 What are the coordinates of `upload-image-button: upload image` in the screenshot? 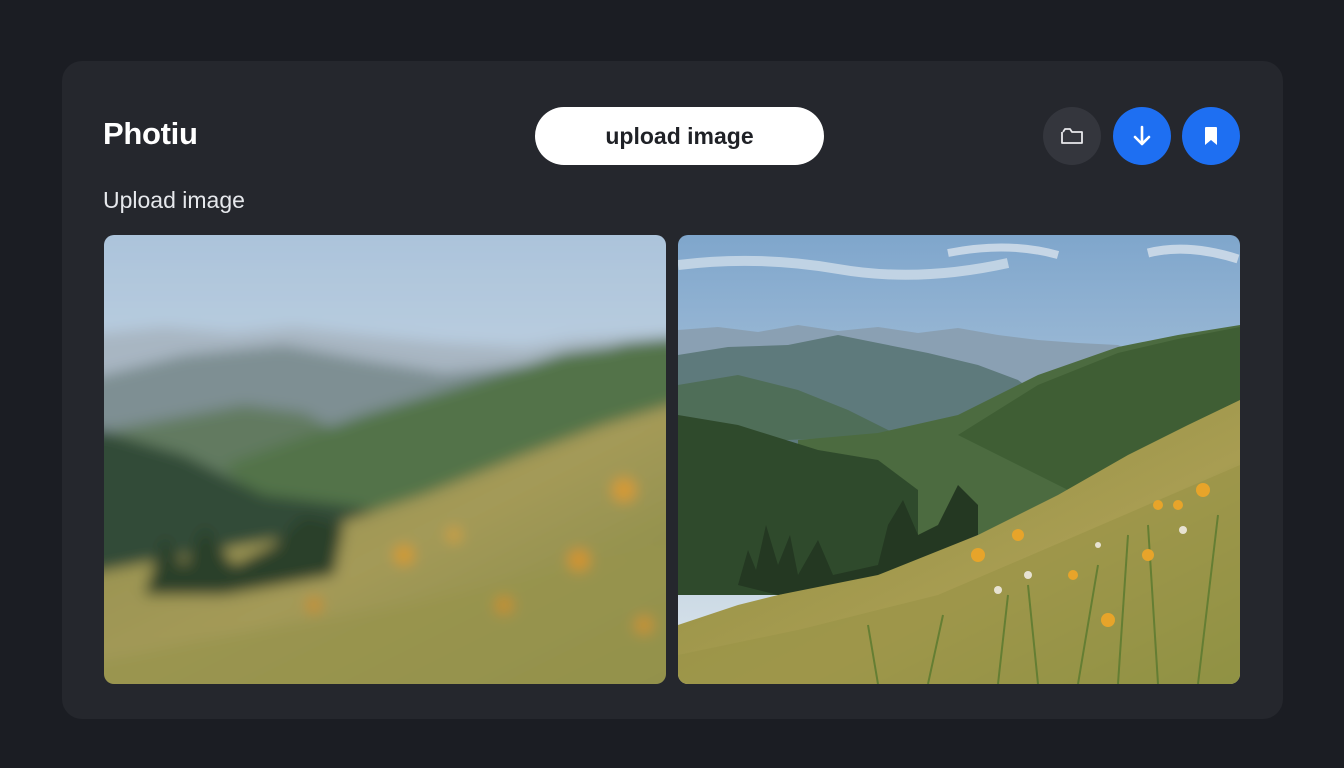 It's located at (679, 136).